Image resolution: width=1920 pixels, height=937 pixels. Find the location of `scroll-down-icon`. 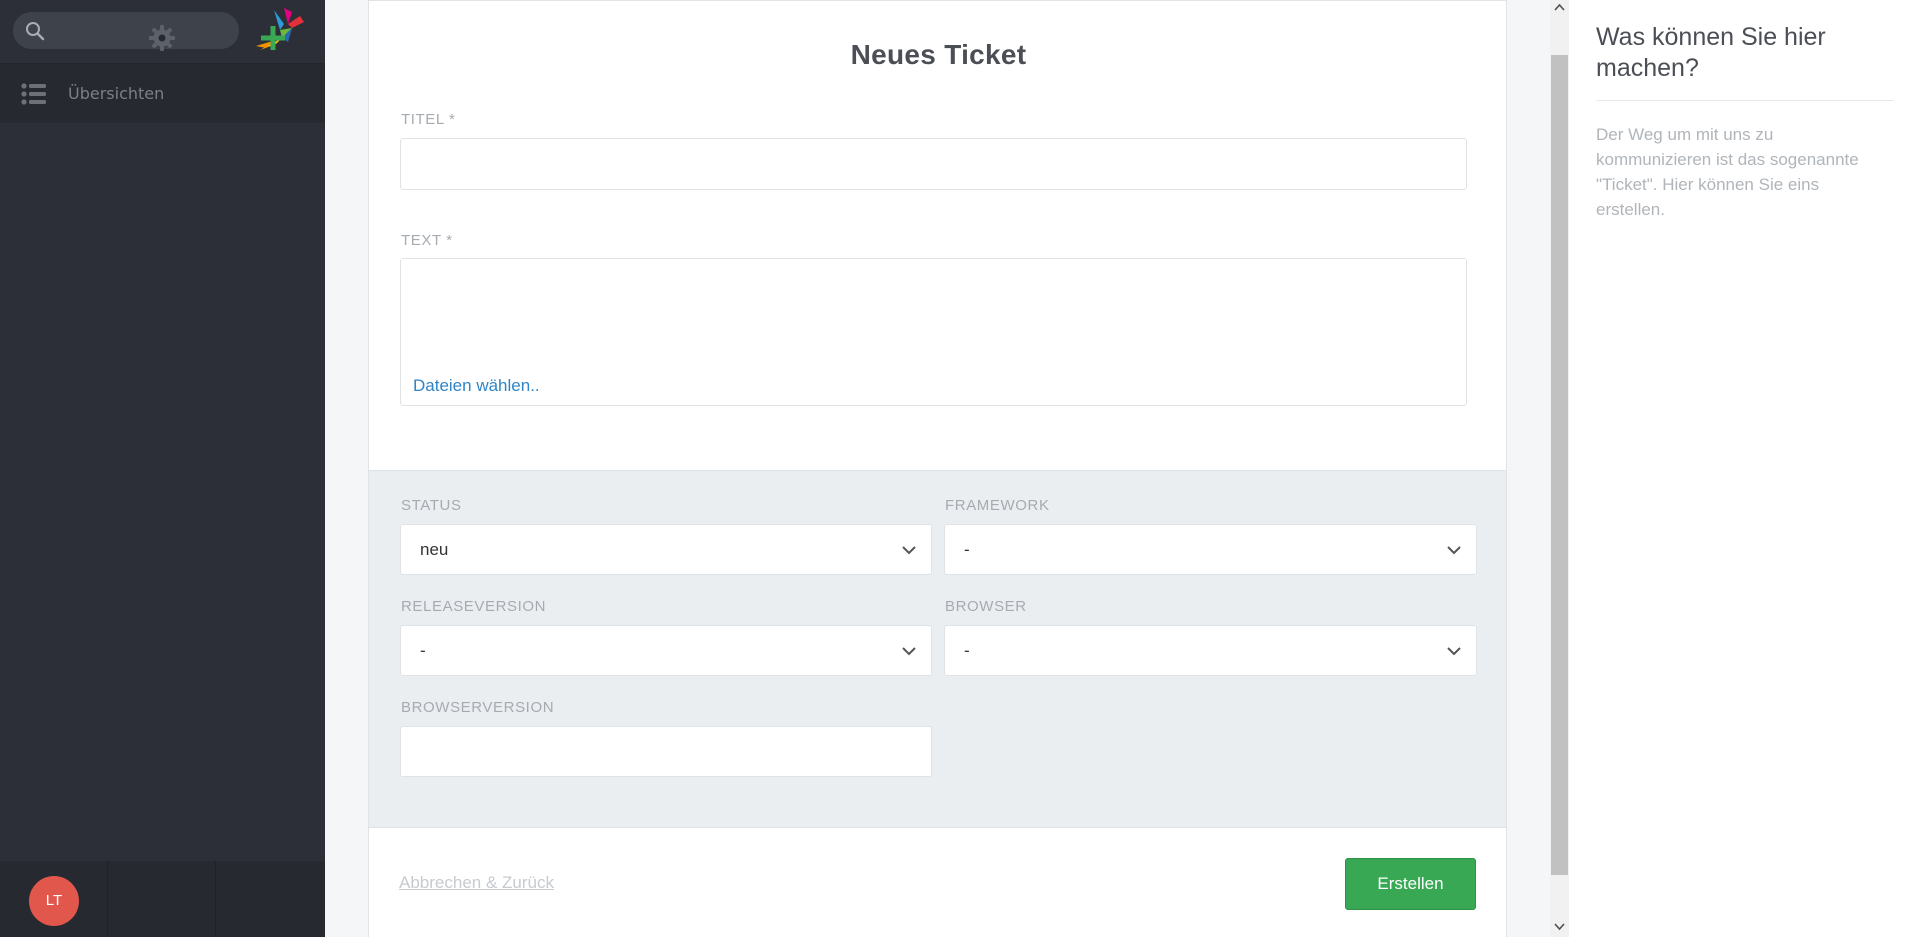

scroll-down-icon is located at coordinates (1559, 926).